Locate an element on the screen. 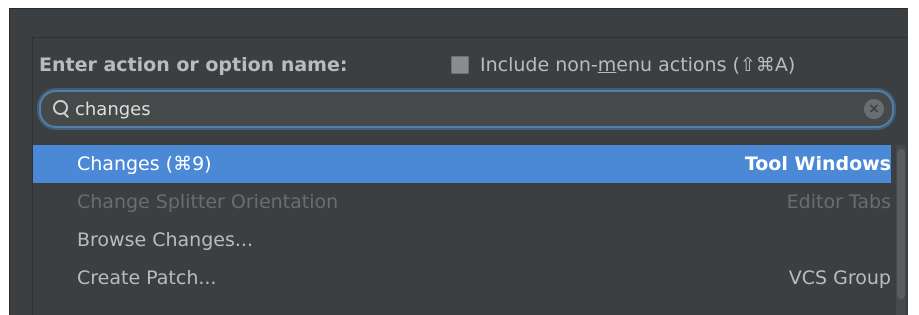 Image resolution: width=919 pixels, height=315 pixels. include-label-mnemonic: m is located at coordinates (607, 65).